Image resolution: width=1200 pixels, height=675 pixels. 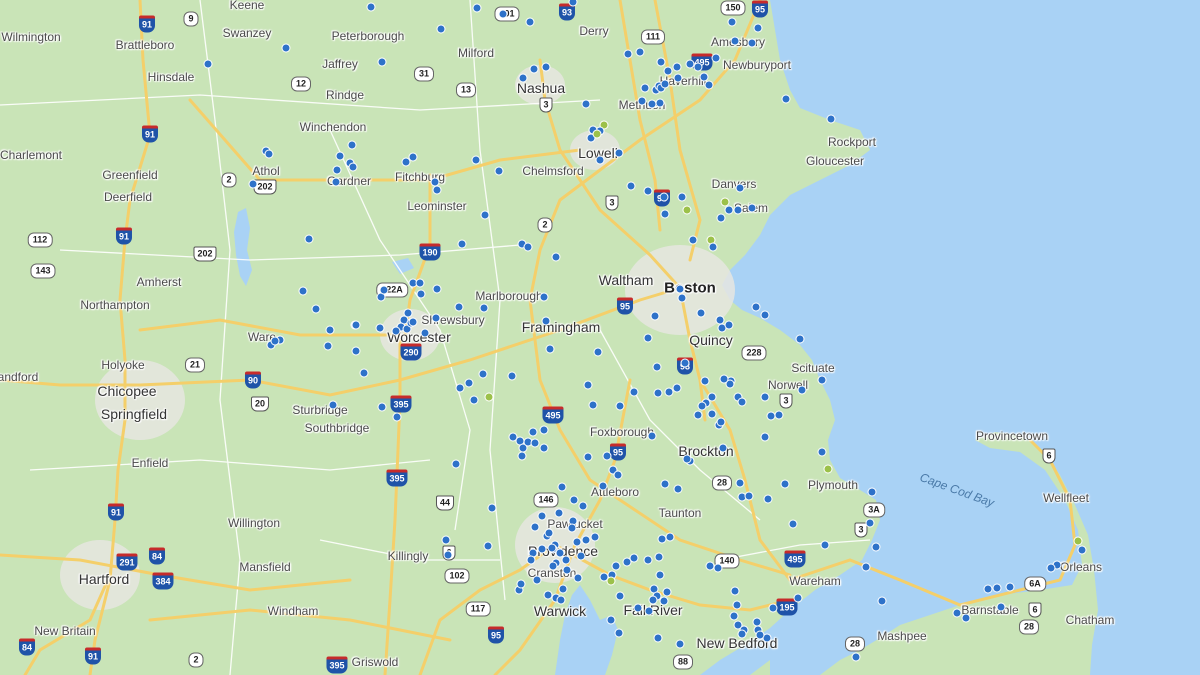 I want to click on place-label-winchendon: Winchendon, so click(x=333, y=127).